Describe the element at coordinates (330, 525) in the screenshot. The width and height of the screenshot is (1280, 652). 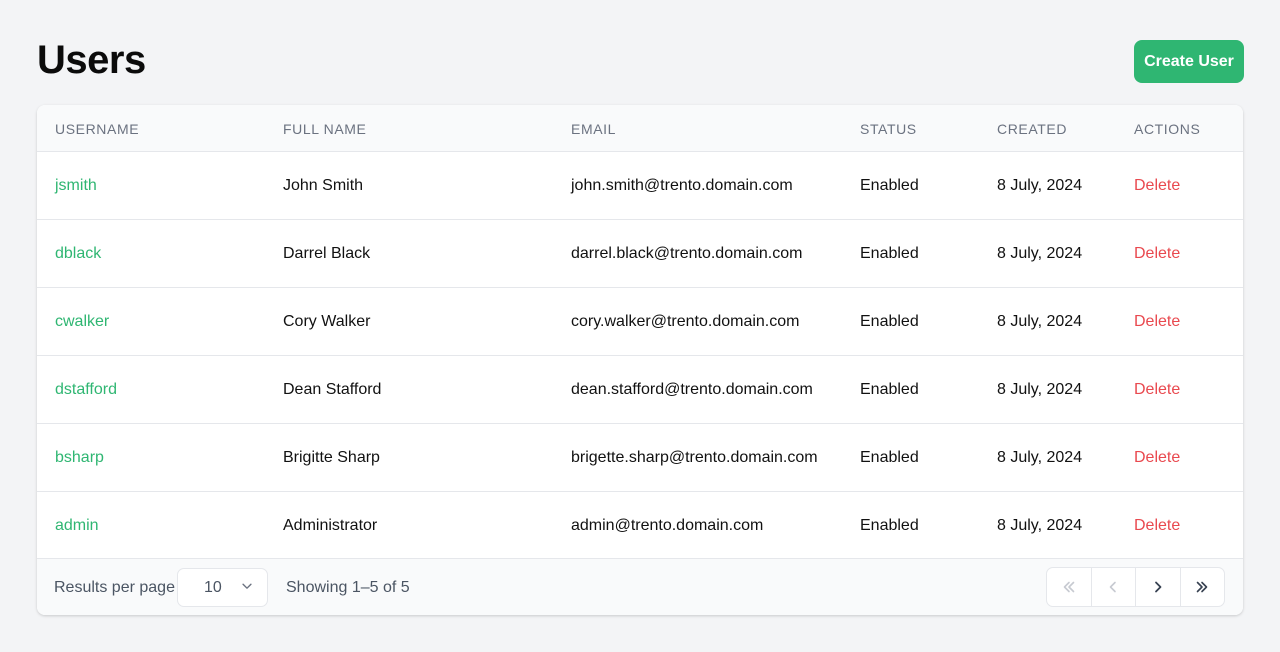
I see `full-name-cell: Administrator` at that location.